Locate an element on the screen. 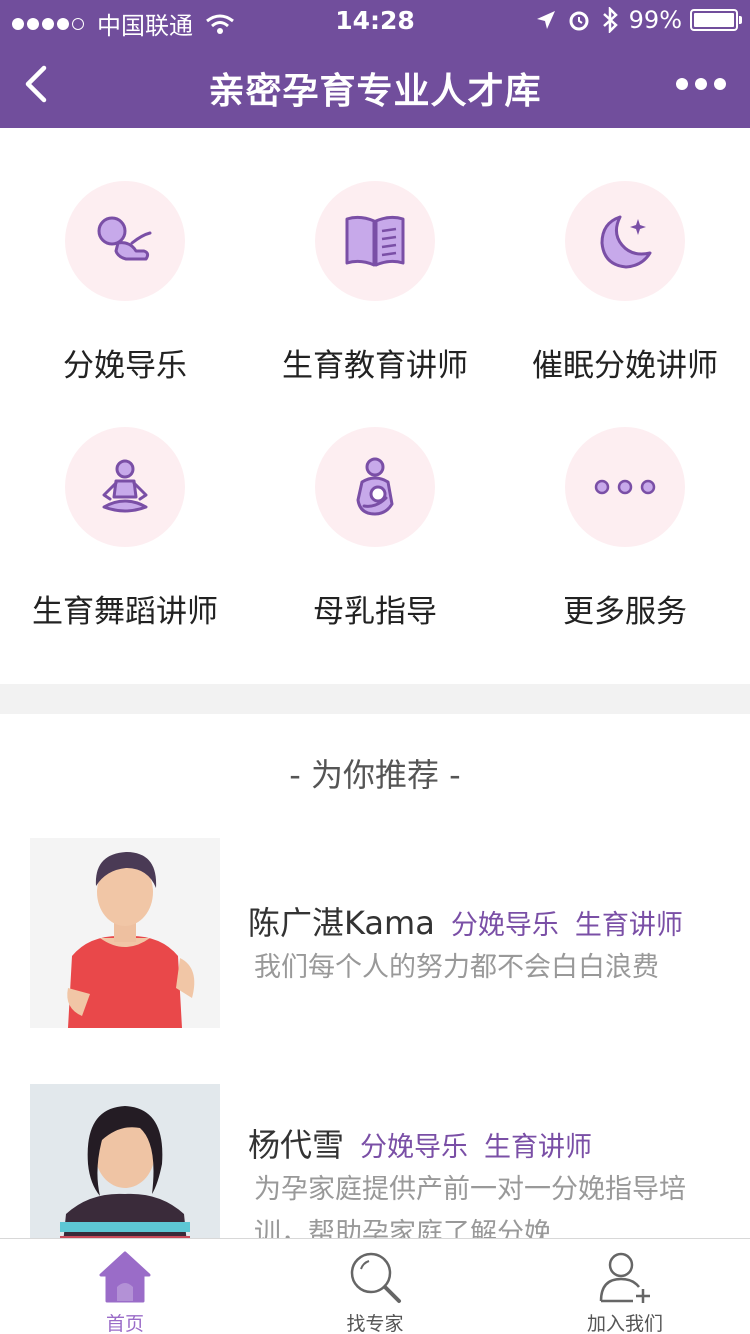 Image resolution: width=750 pixels, height=1334 pixels. book-icon is located at coordinates (375, 241).